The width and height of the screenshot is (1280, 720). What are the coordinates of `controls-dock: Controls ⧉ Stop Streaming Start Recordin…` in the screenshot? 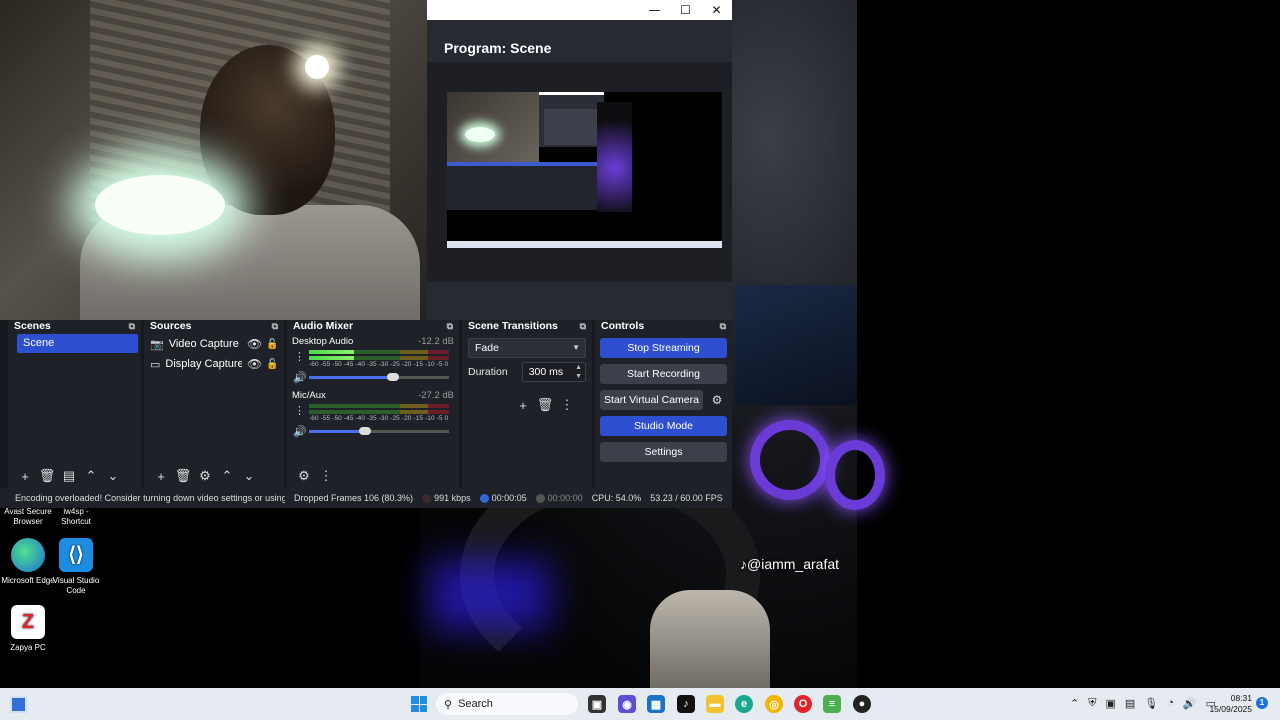 It's located at (663, 404).